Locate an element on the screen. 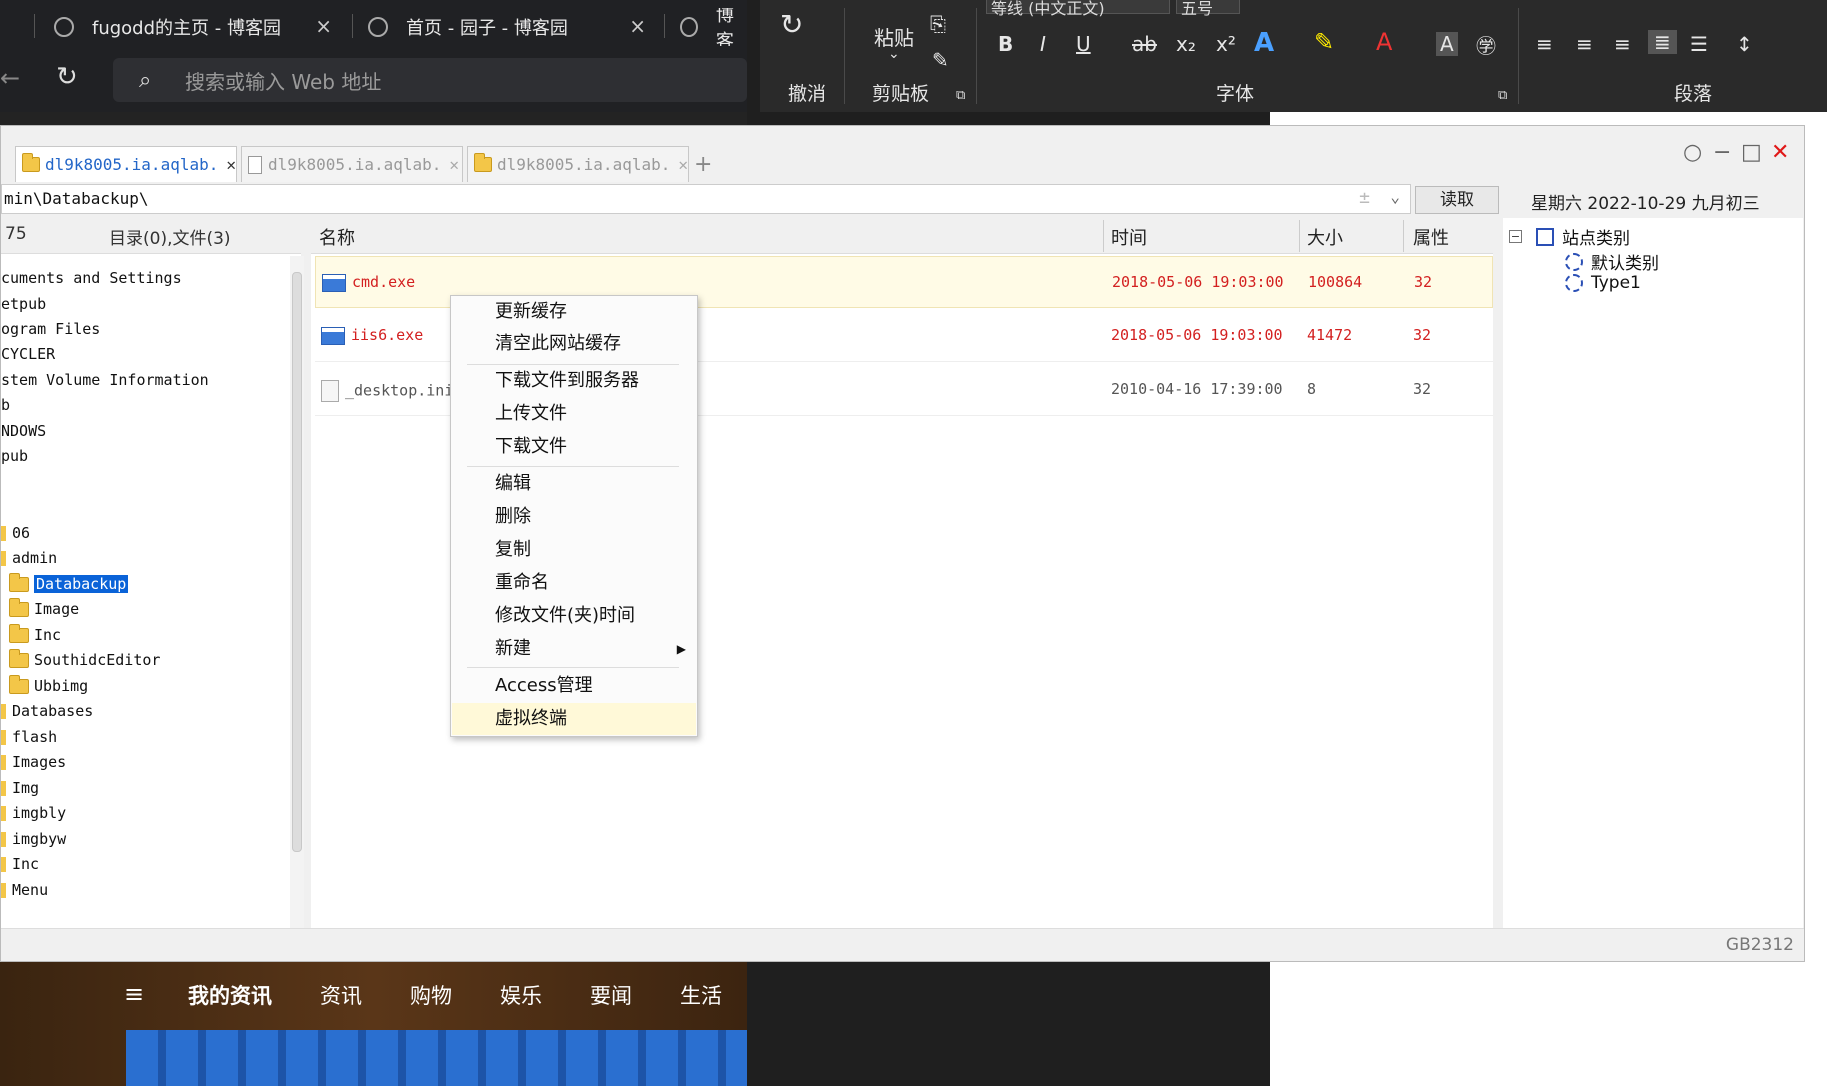 The image size is (1827, 1086). align-right-icon: ≡ is located at coordinates (1622, 44).